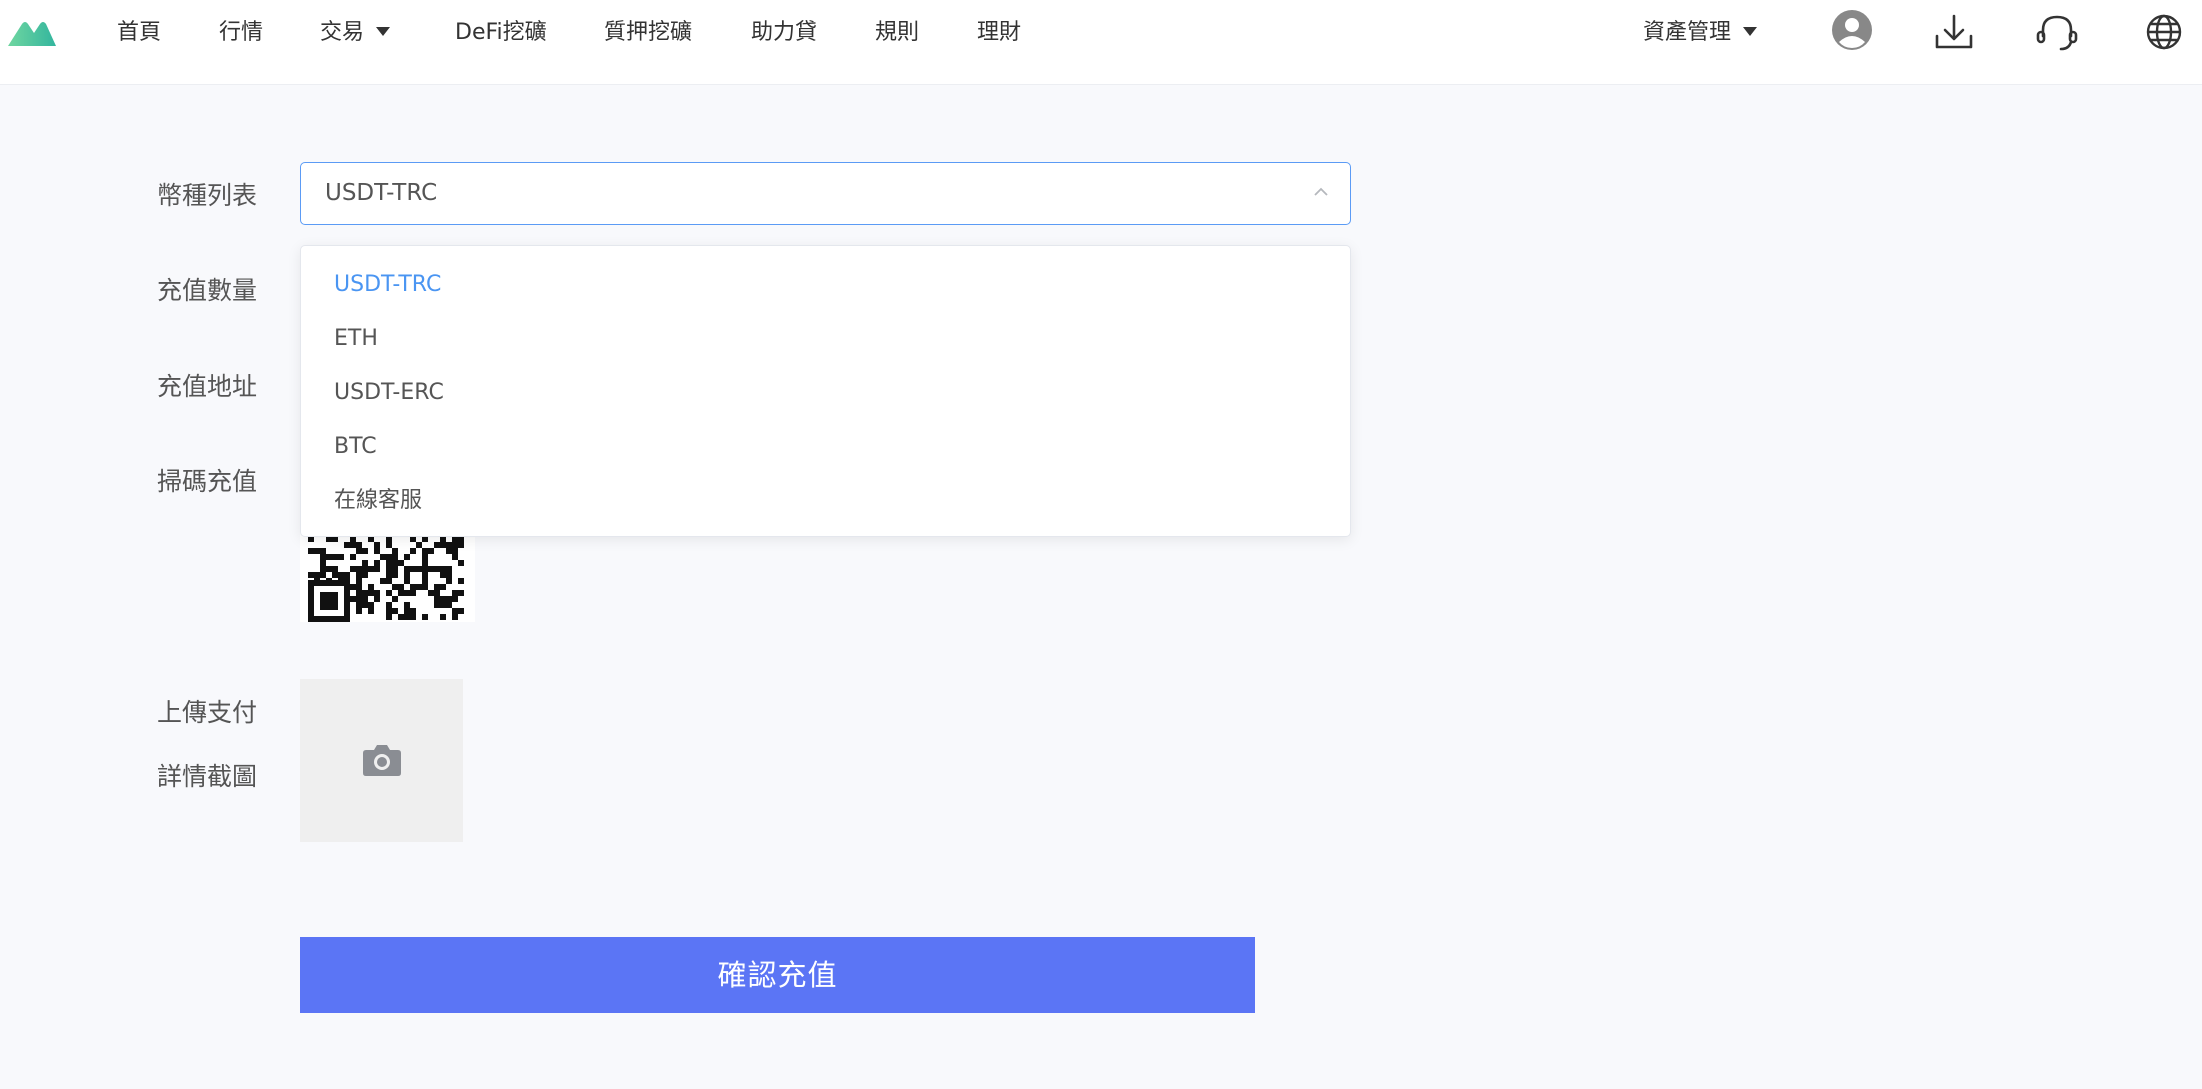 The image size is (2202, 1089). Describe the element at coordinates (381, 193) in the screenshot. I see `currency-select-value: USDT-TRC` at that location.